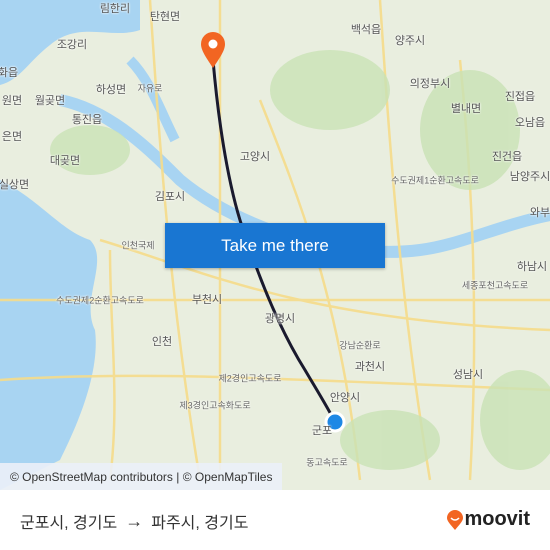  I want to click on place-label: 인천, so click(162, 342).